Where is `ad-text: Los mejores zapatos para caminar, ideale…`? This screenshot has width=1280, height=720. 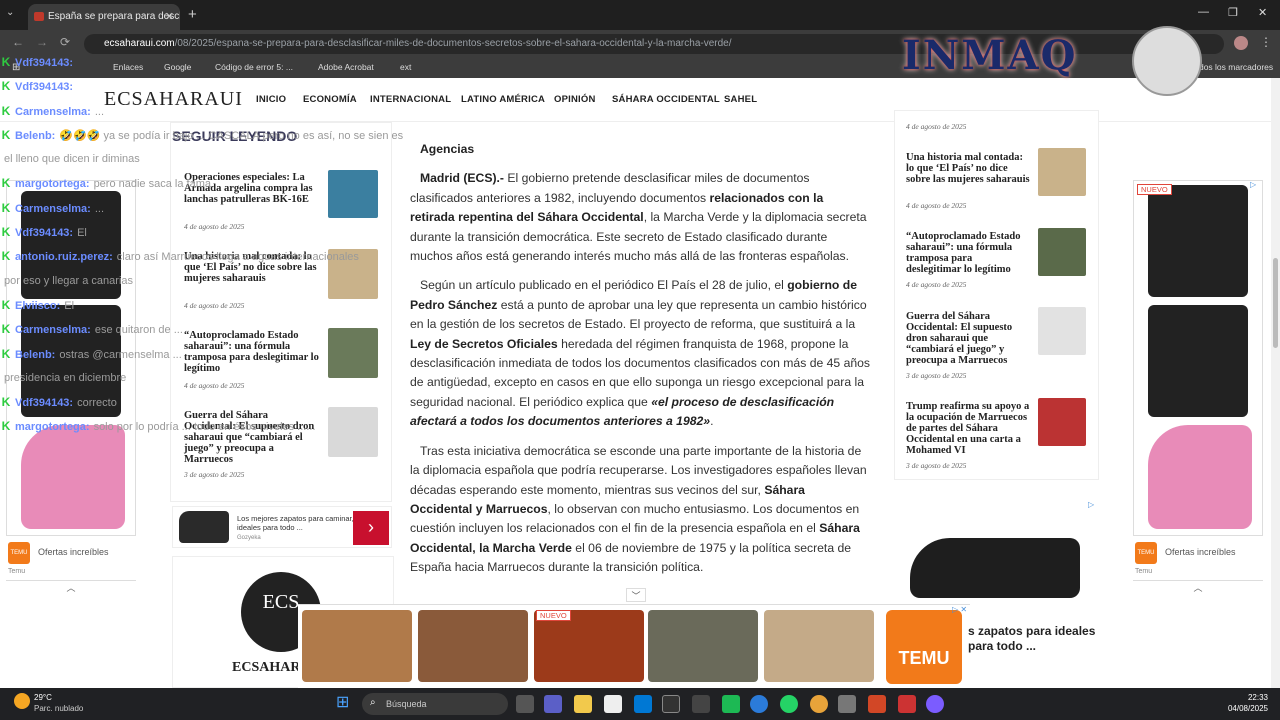
ad-text: Los mejores zapatos para caminar, ideale… is located at coordinates (295, 523).